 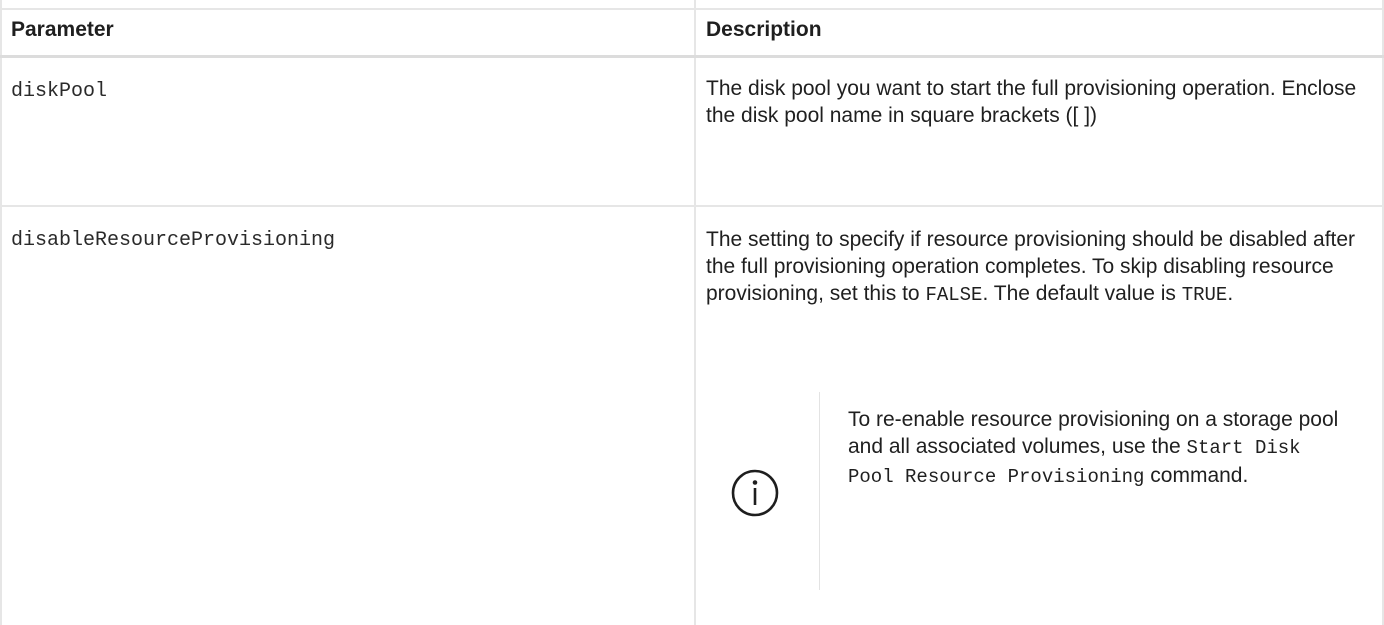 I want to click on row-2-description-text-3: ., so click(x=1230, y=293).